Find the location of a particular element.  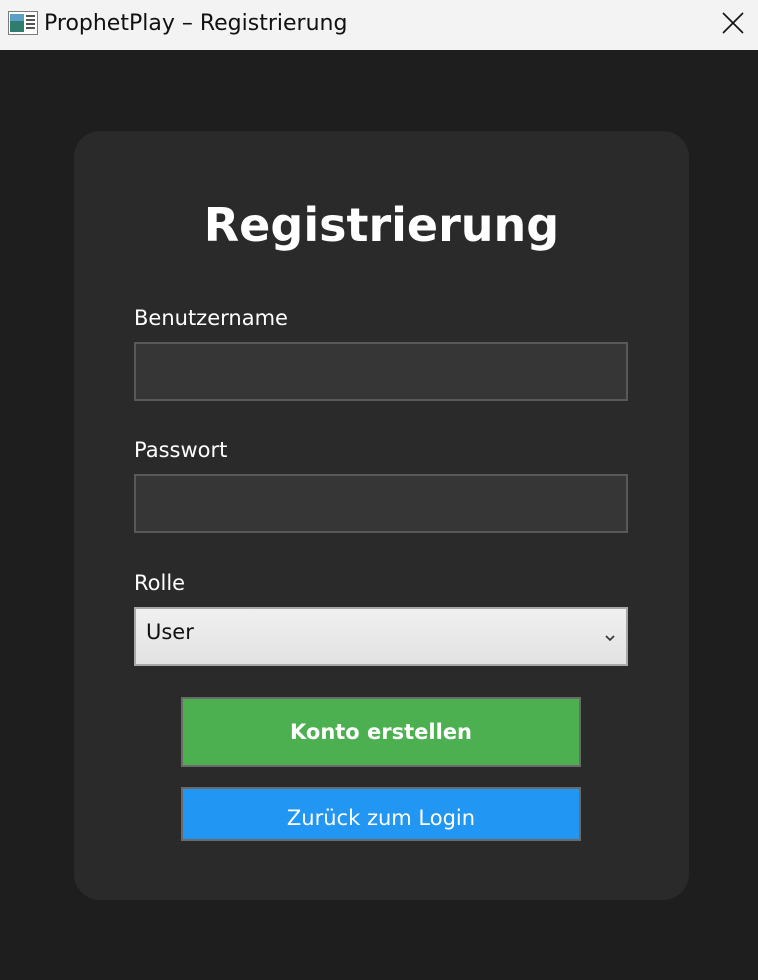

close-icon is located at coordinates (733, 23).